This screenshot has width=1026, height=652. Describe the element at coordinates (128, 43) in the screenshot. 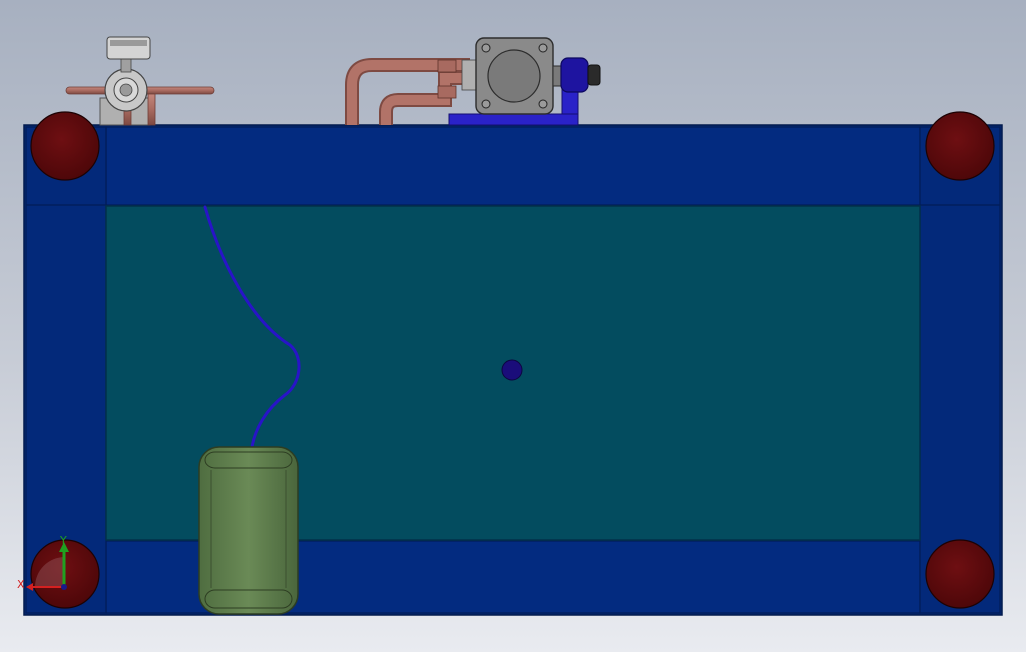

I see `gauge-face` at that location.